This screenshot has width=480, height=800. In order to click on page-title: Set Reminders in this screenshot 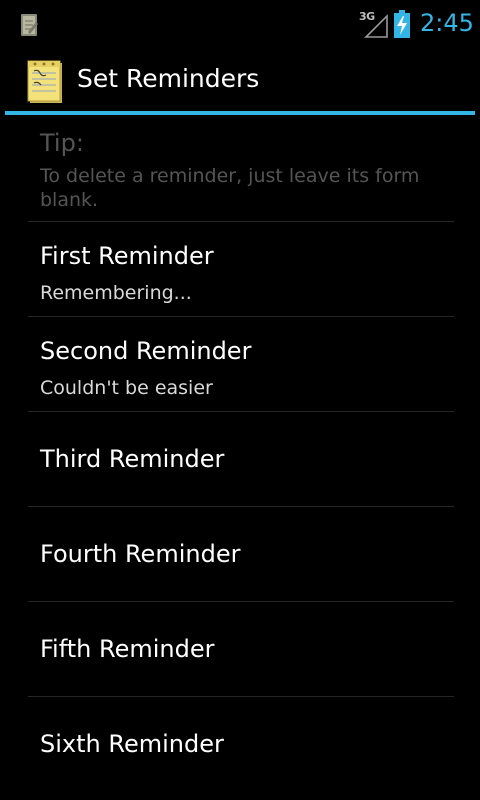, I will do `click(168, 78)`.